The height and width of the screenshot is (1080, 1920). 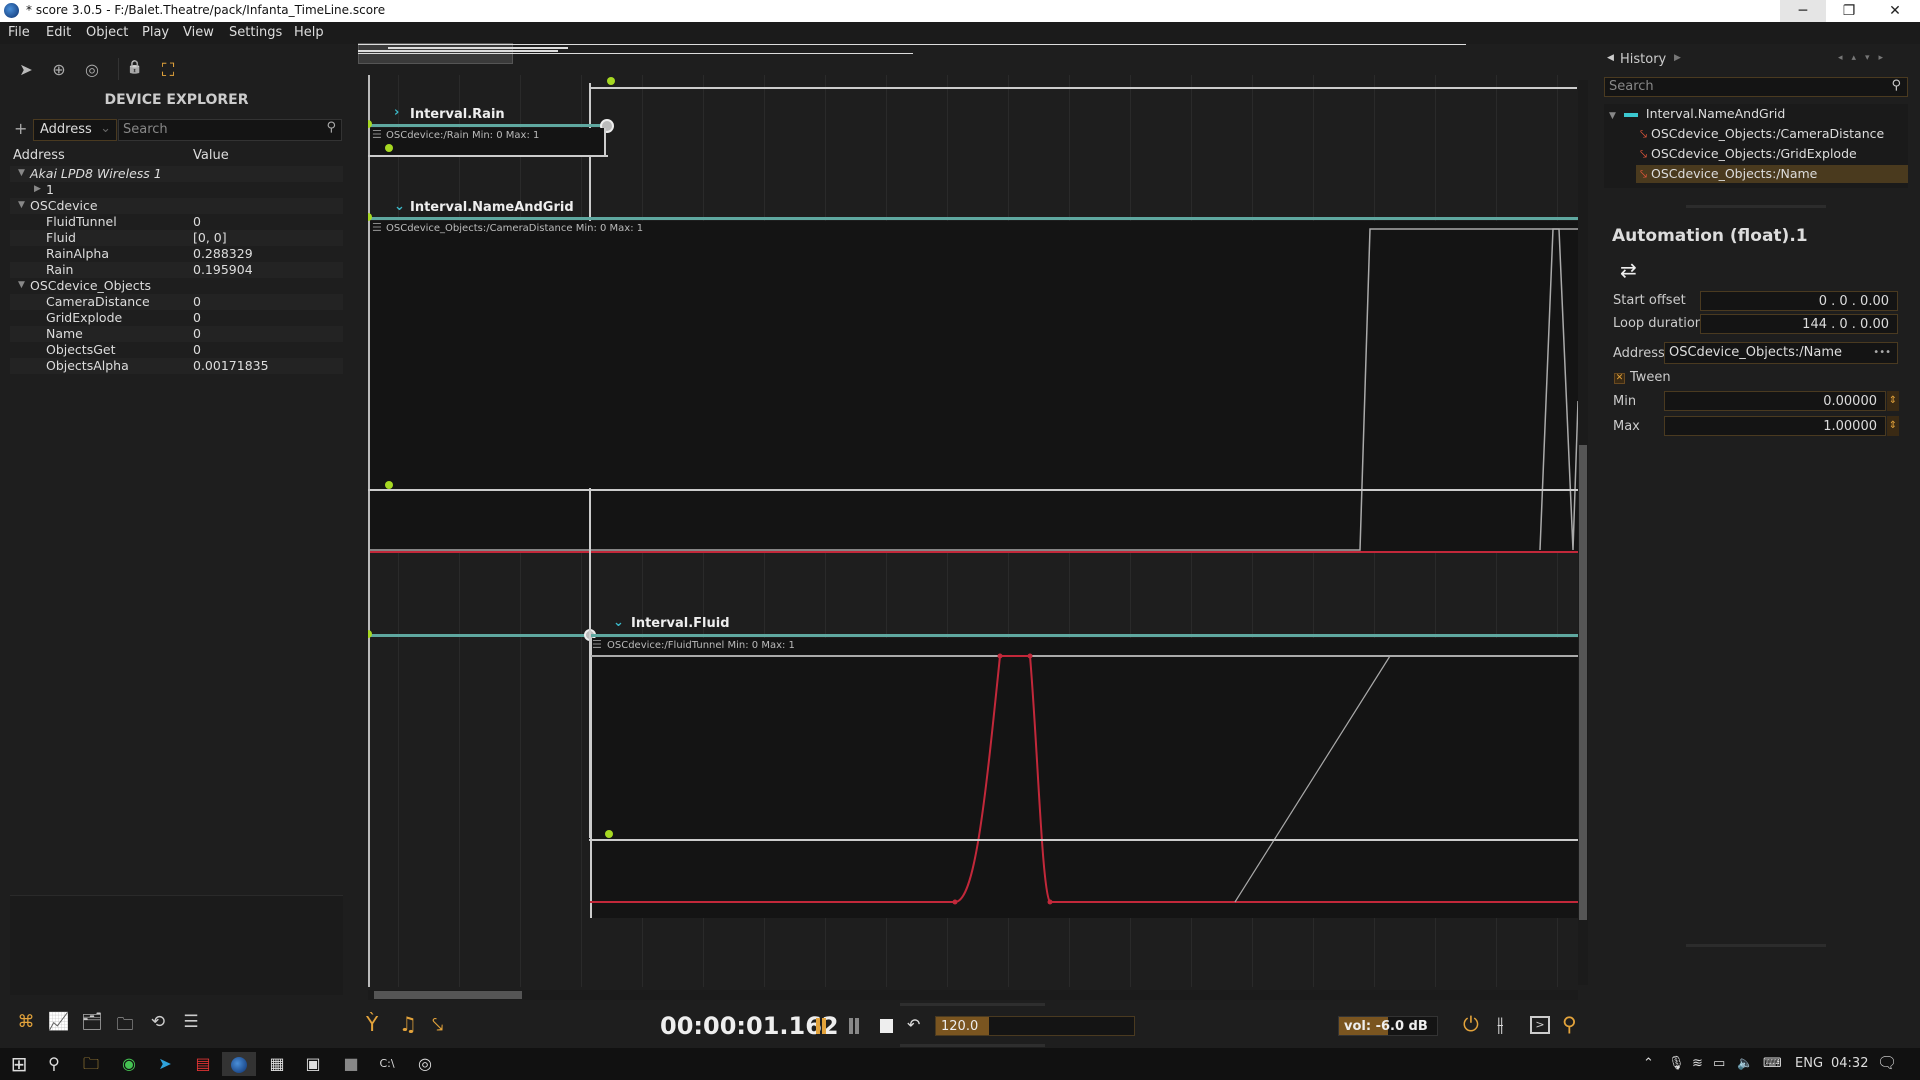 I want to click on tree-row: CameraDistance 0, so click(x=176, y=302).